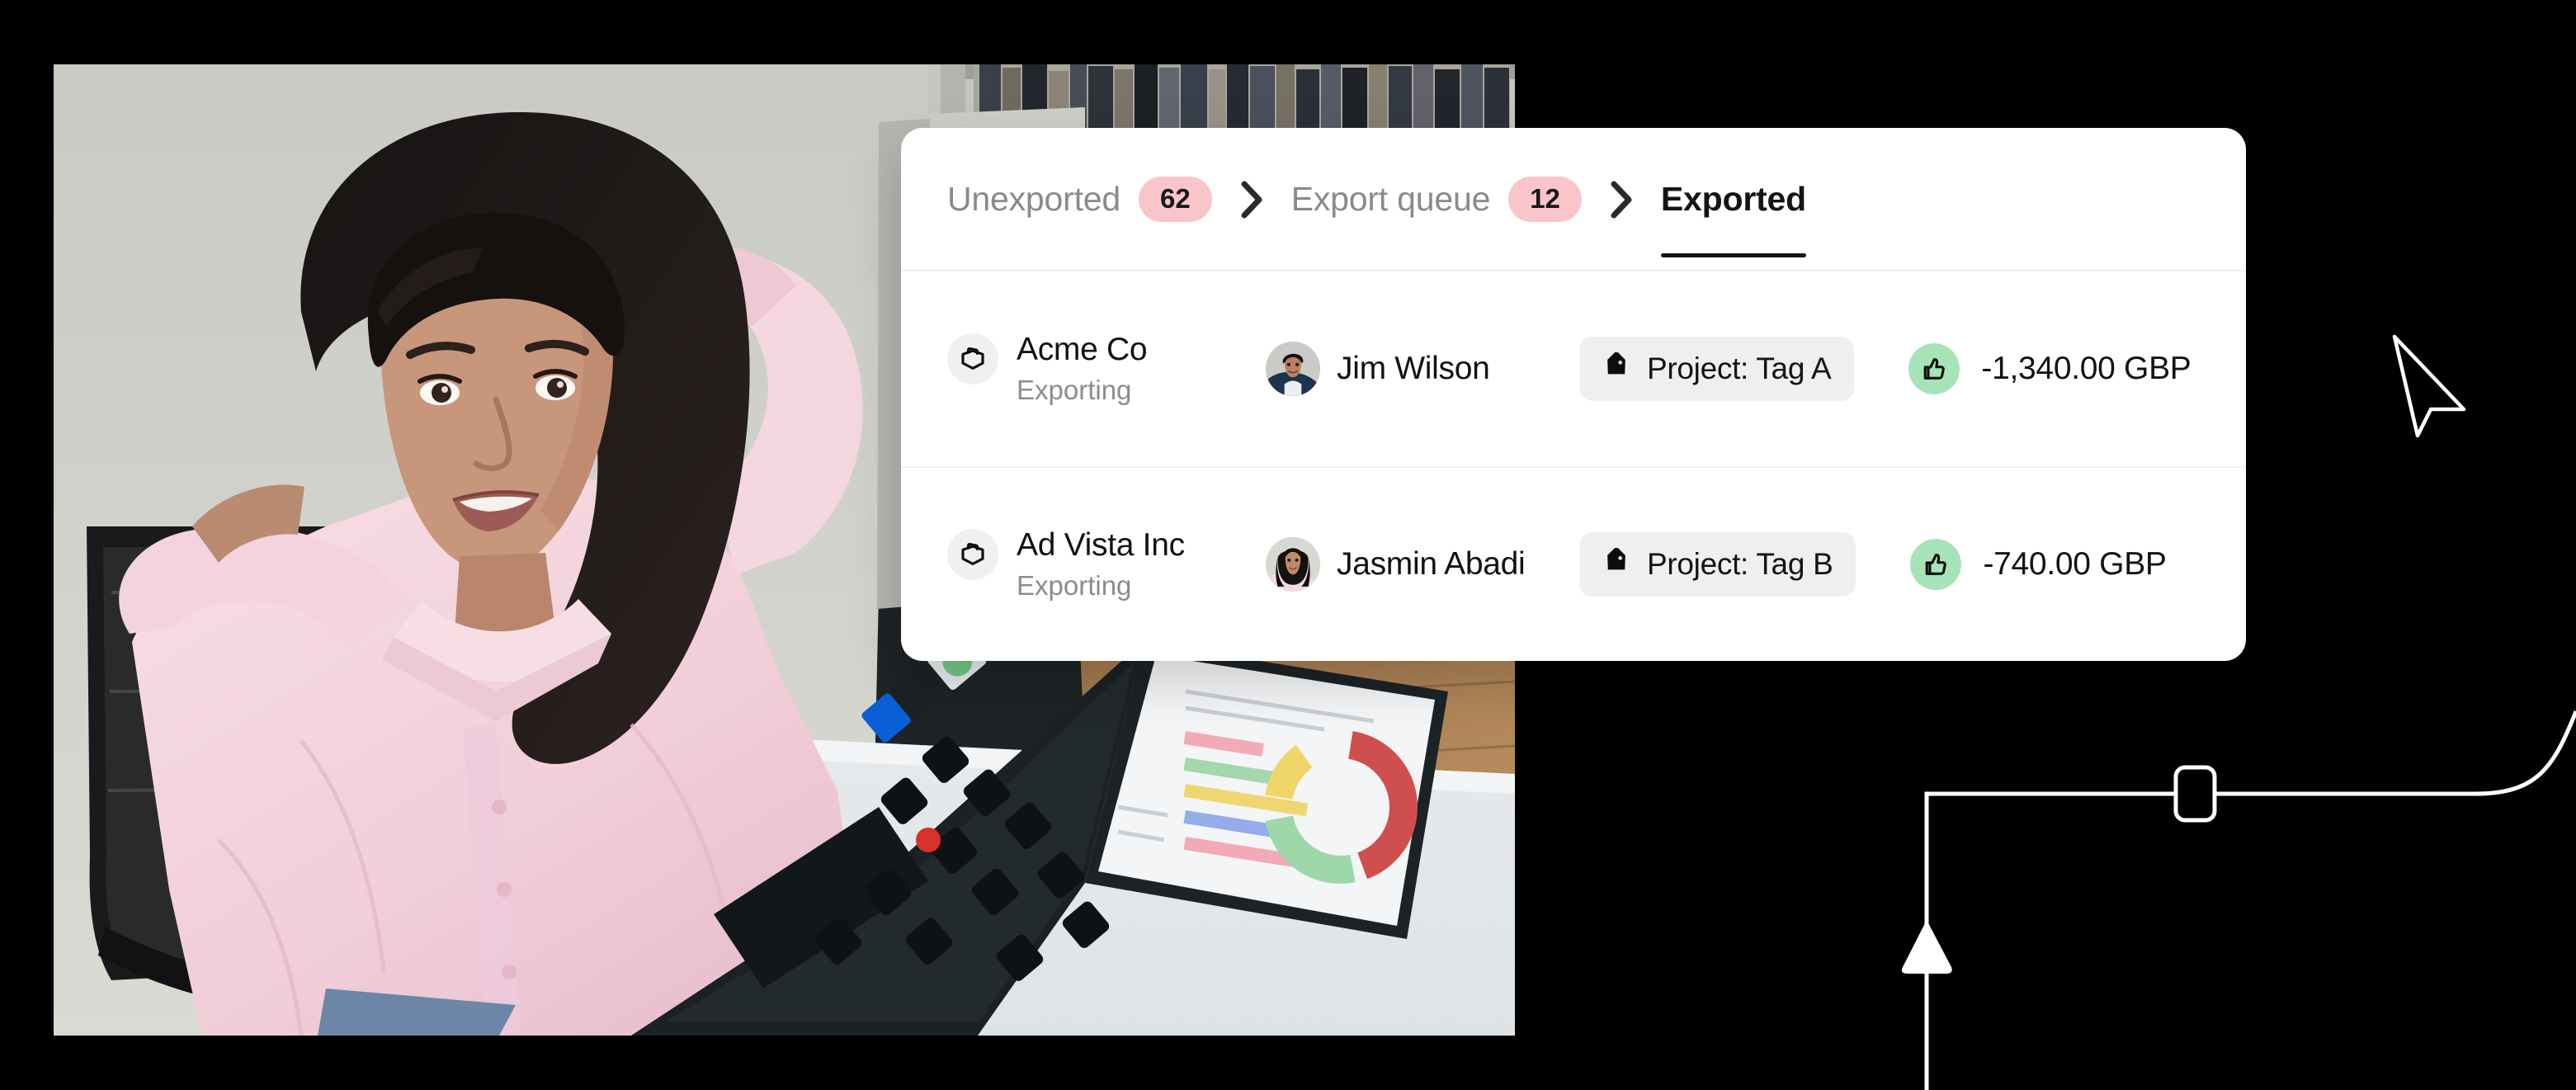  I want to click on tab-label: Exported, so click(1733, 199).